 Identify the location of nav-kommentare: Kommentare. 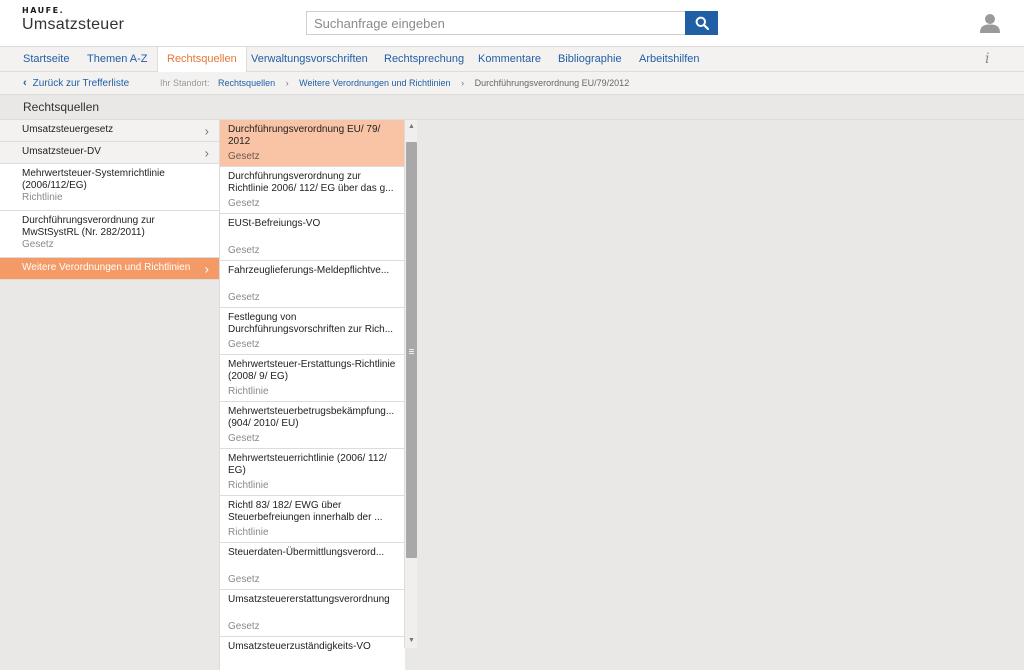
(509, 59).